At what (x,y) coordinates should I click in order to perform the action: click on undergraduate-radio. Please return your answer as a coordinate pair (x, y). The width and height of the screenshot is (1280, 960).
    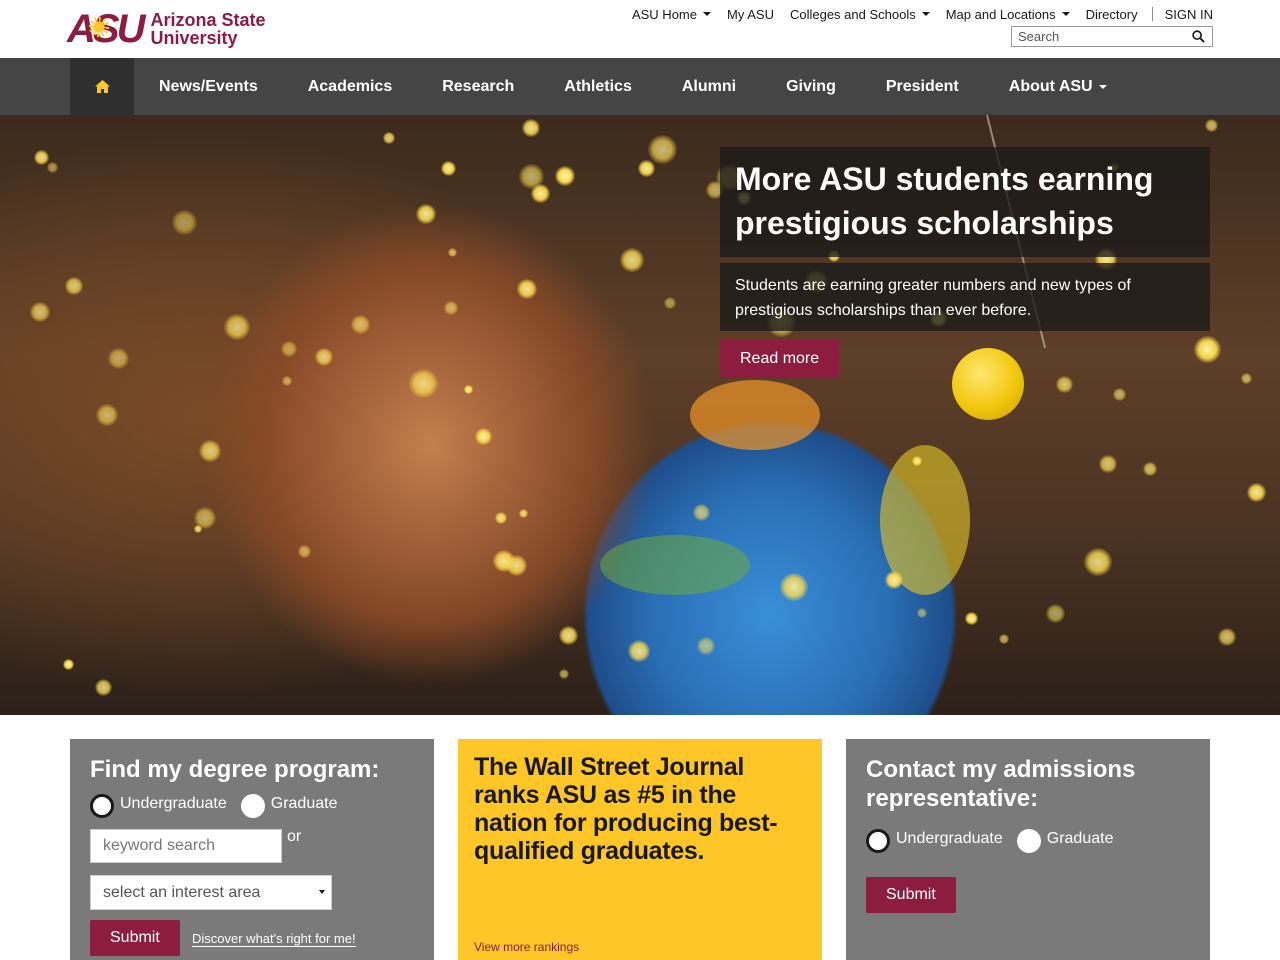
    Looking at the image, I should click on (102, 806).